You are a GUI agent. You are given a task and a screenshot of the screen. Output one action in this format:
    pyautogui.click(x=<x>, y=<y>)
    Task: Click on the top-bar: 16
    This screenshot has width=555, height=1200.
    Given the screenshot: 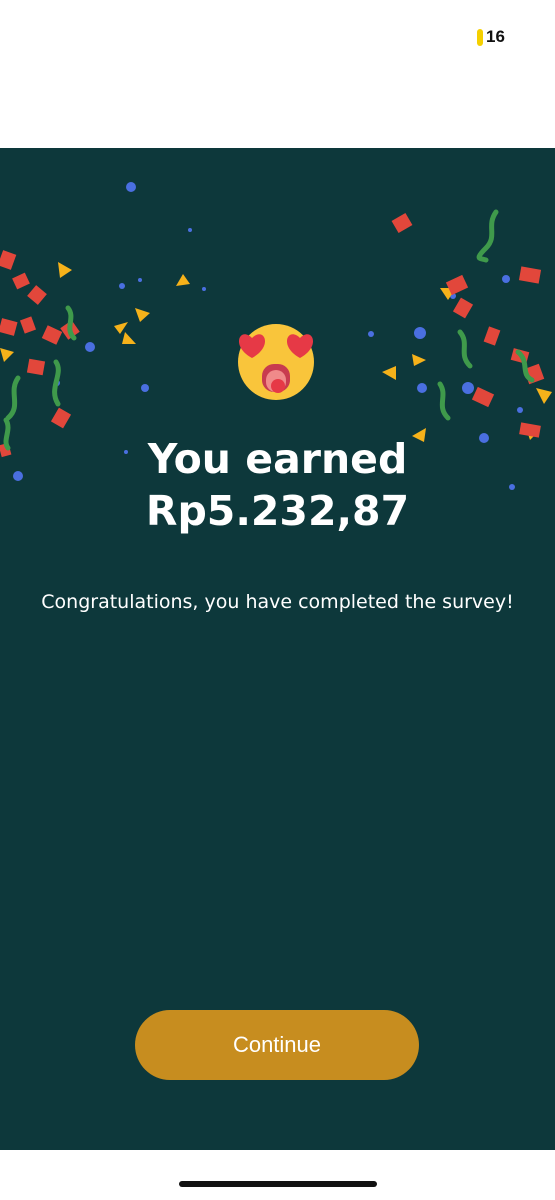 What is the action you would take?
    pyautogui.click(x=277, y=74)
    